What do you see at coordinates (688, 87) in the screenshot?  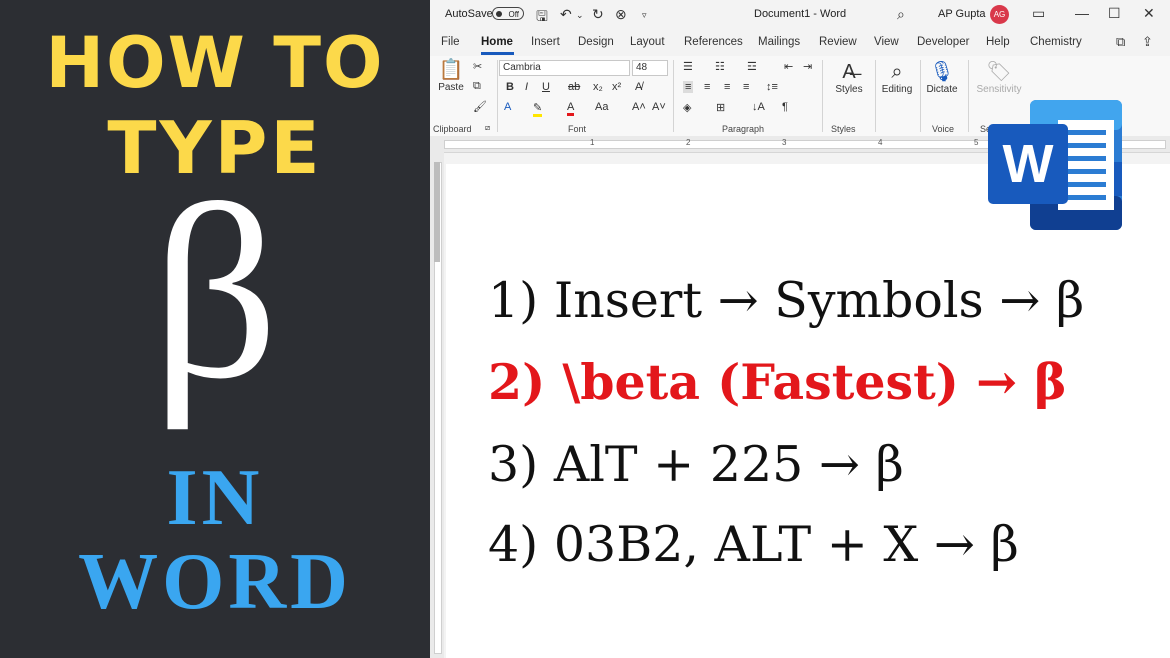 I see `align-left-icon: ≡` at bounding box center [688, 87].